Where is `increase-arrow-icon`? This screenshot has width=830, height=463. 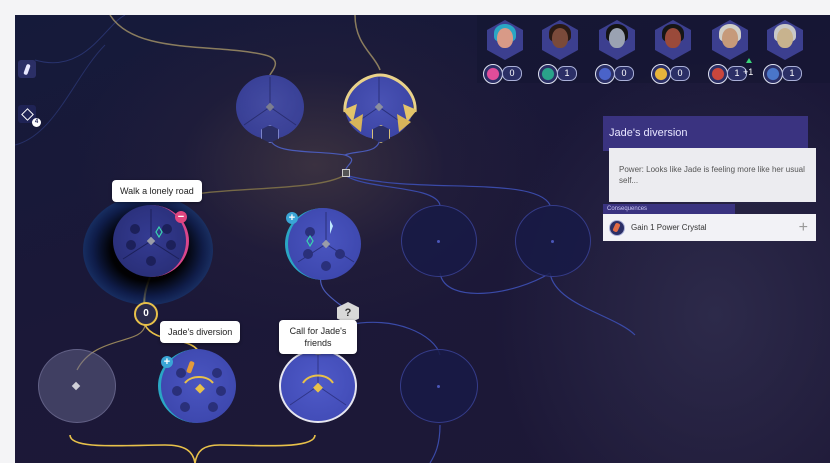
increase-arrow-icon is located at coordinates (749, 60).